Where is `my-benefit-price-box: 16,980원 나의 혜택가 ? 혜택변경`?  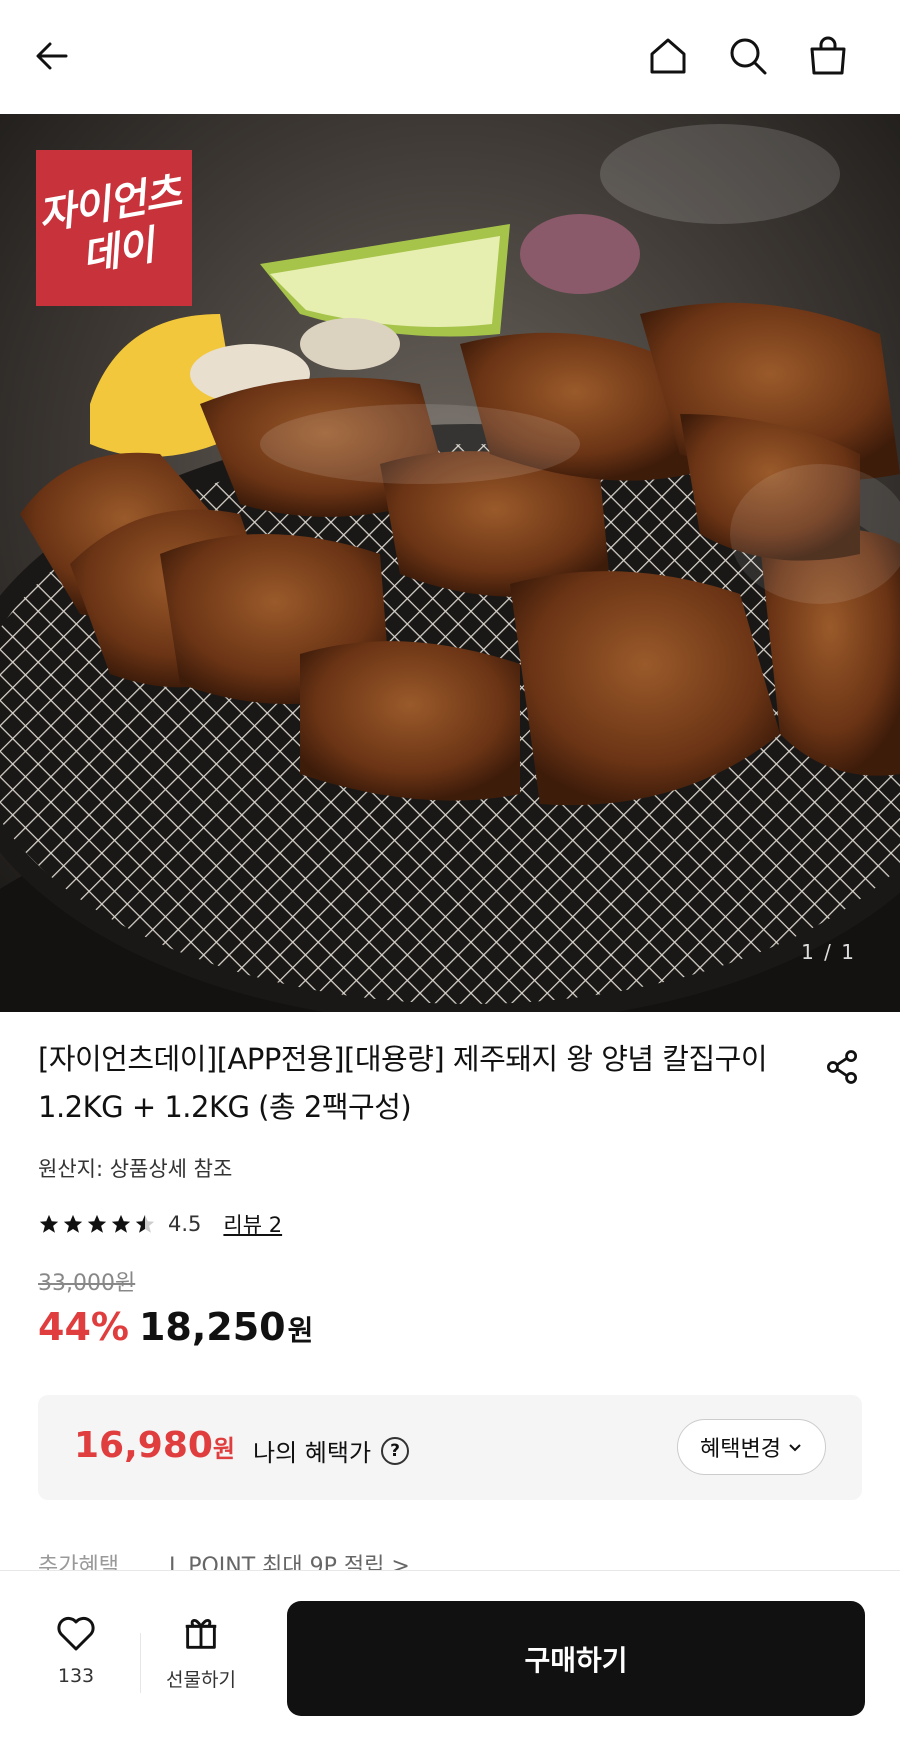 my-benefit-price-box: 16,980원 나의 혜택가 ? 혜택변경 is located at coordinates (450, 1447).